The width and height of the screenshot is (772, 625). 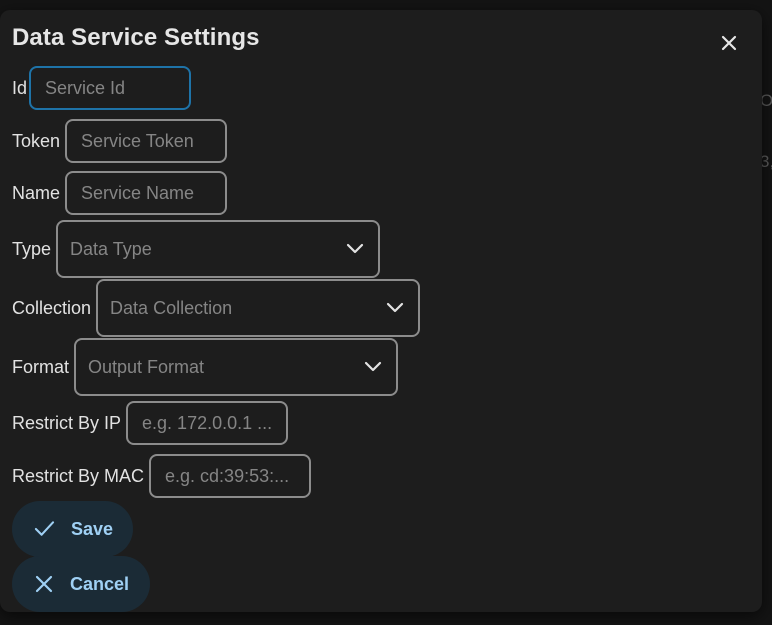 What do you see at coordinates (78, 475) in the screenshot?
I see `restrict-mac-label: Restrict By MAC` at bounding box center [78, 475].